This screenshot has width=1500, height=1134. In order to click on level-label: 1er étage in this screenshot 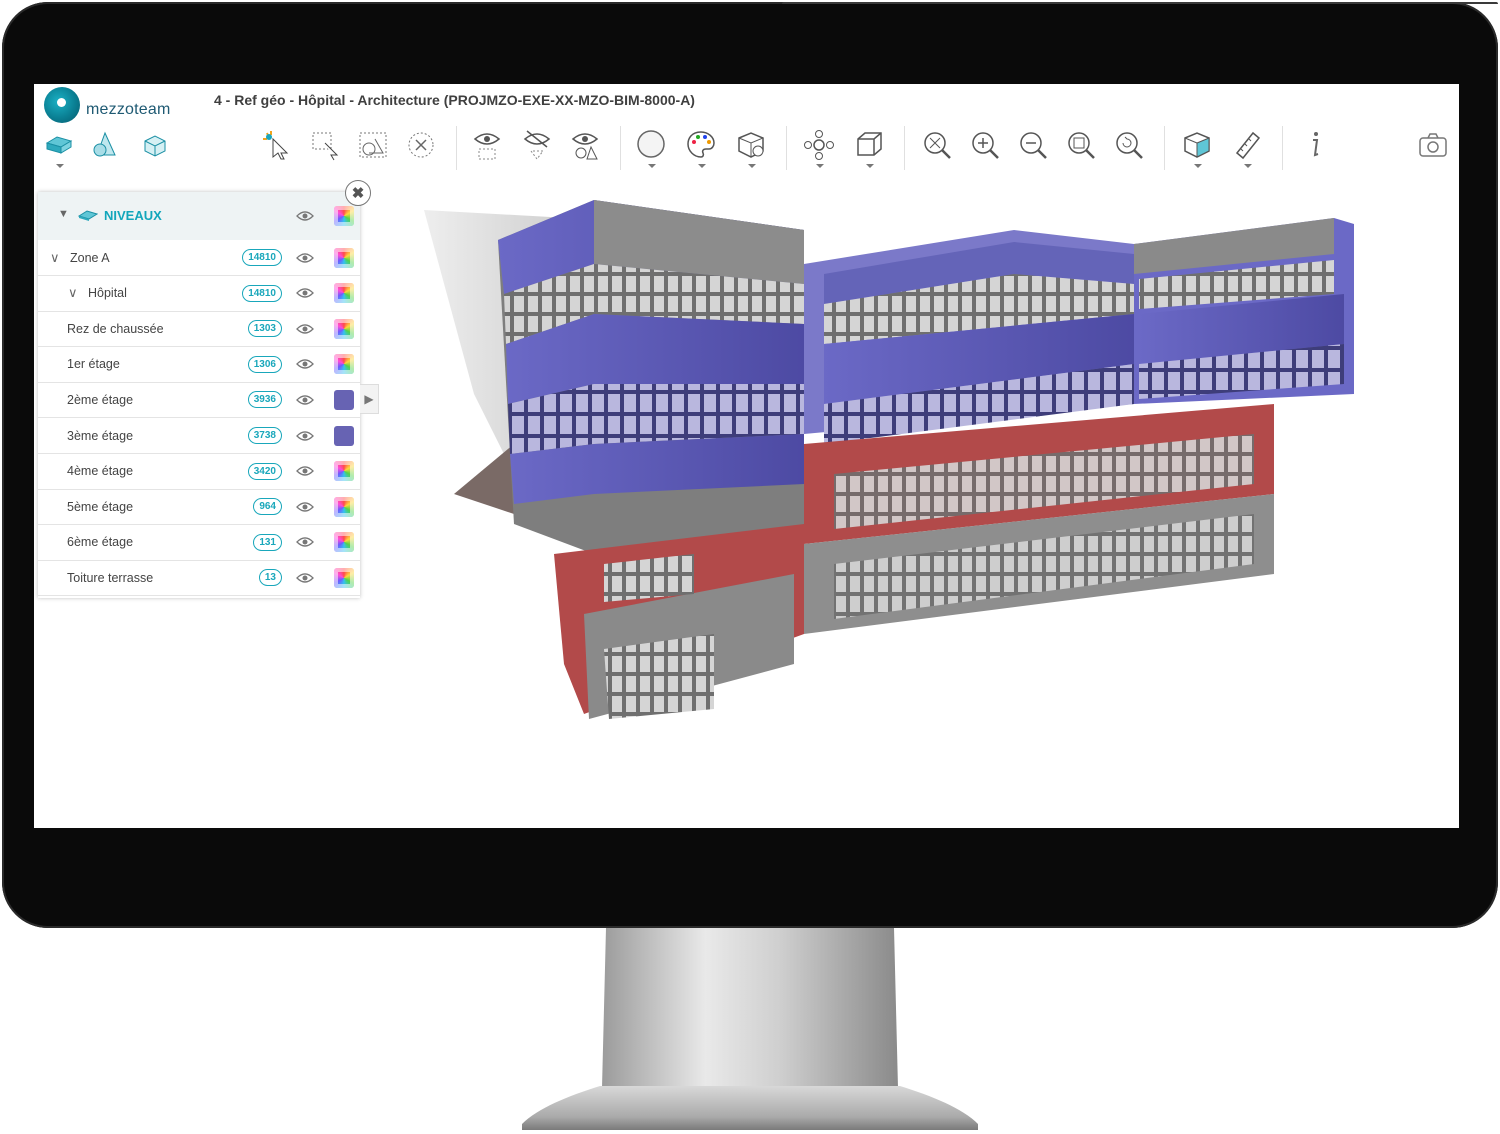, I will do `click(93, 364)`.